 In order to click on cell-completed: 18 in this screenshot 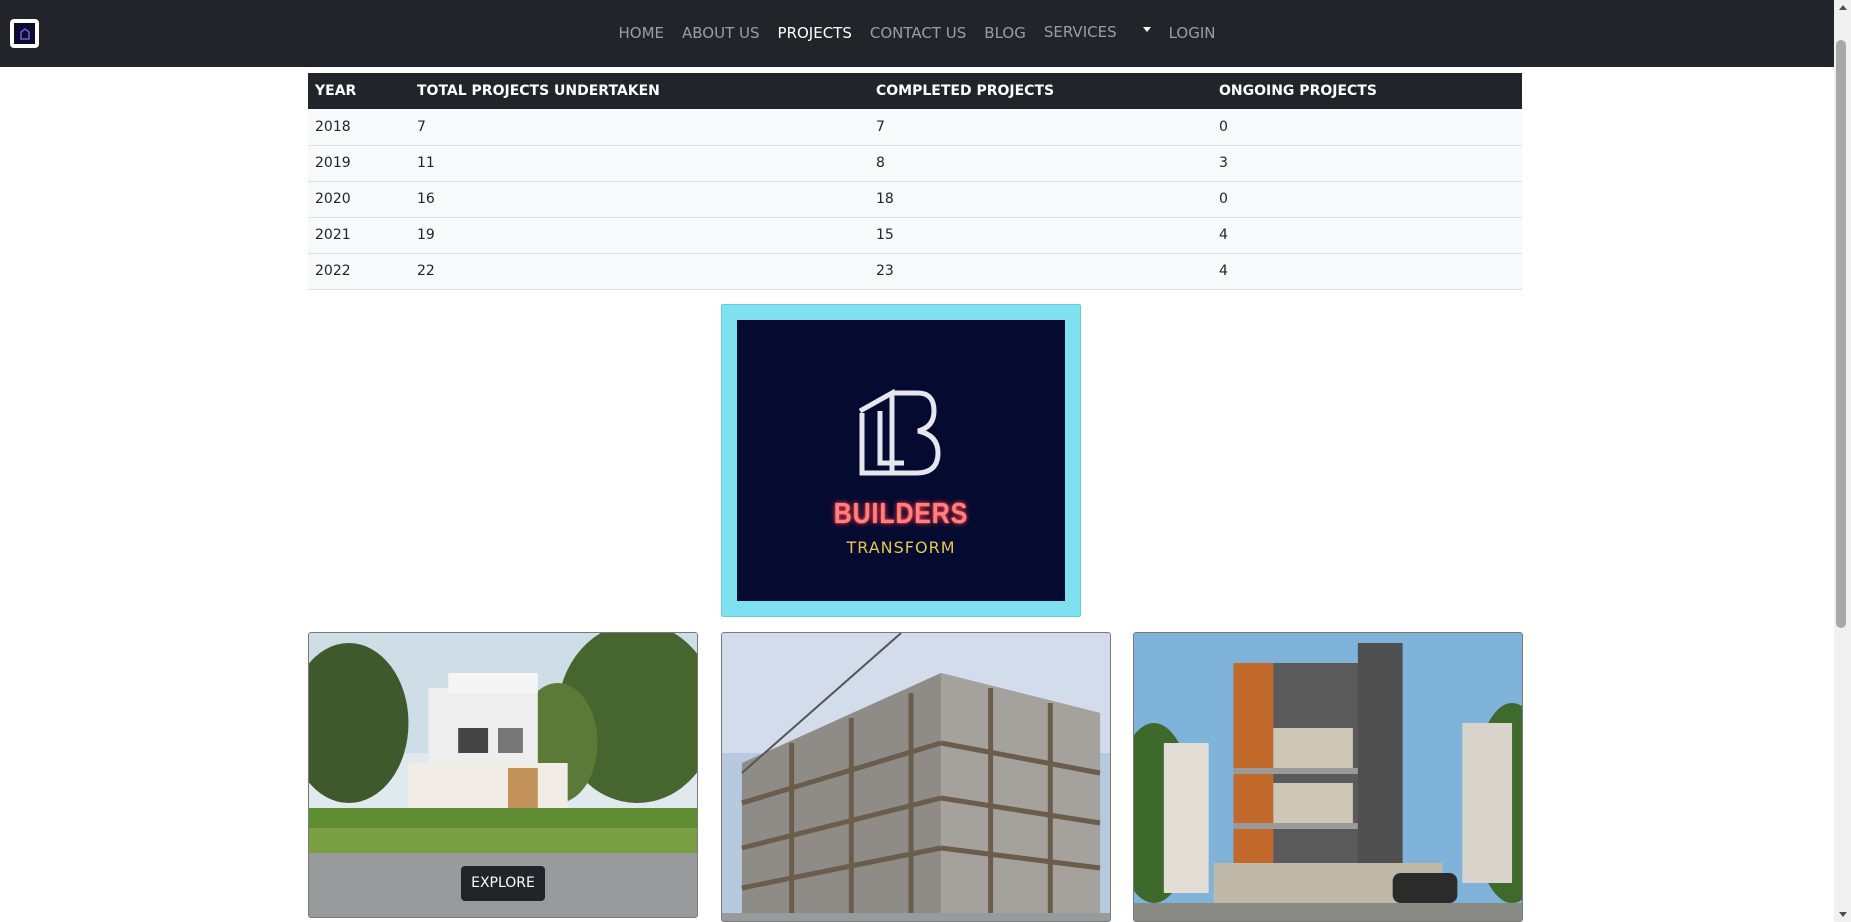, I will do `click(1040, 199)`.